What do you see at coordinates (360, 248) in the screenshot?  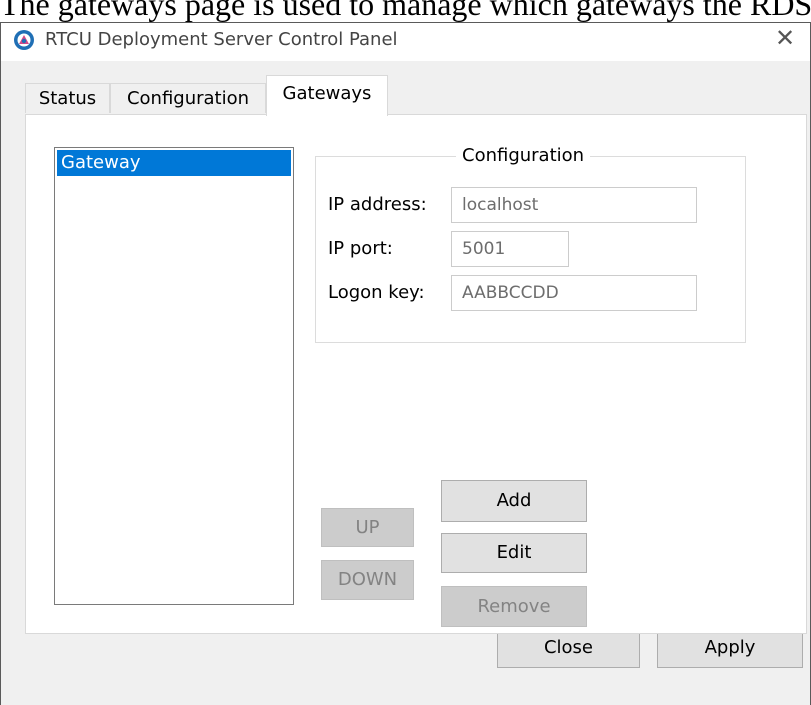 I see `ip-port-label: IP port:` at bounding box center [360, 248].